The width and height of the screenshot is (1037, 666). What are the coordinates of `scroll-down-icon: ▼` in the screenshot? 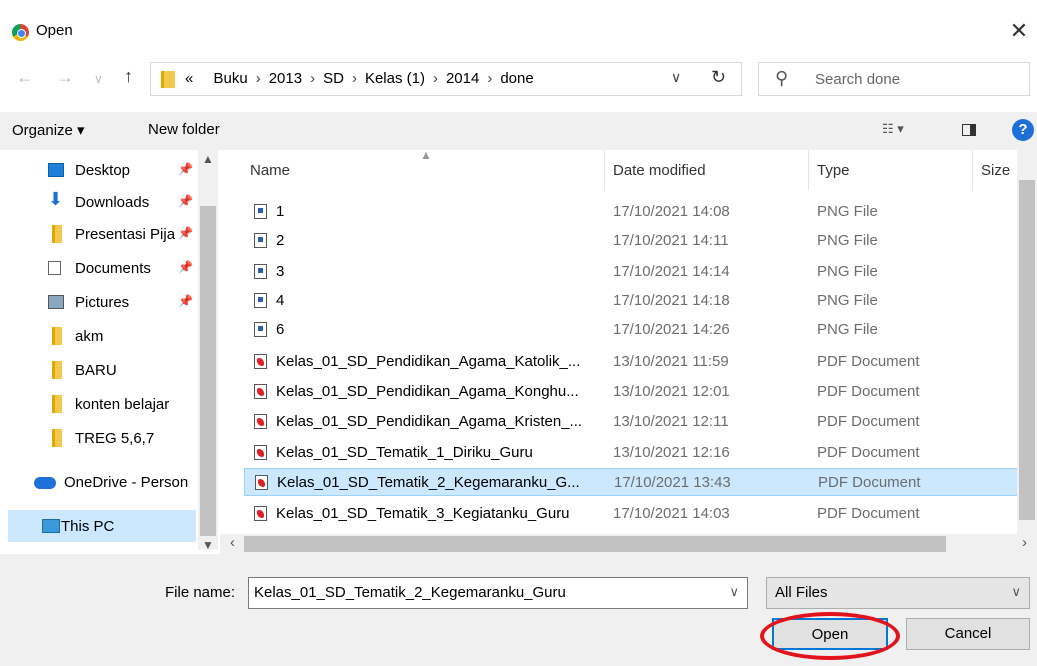 It's located at (208, 545).